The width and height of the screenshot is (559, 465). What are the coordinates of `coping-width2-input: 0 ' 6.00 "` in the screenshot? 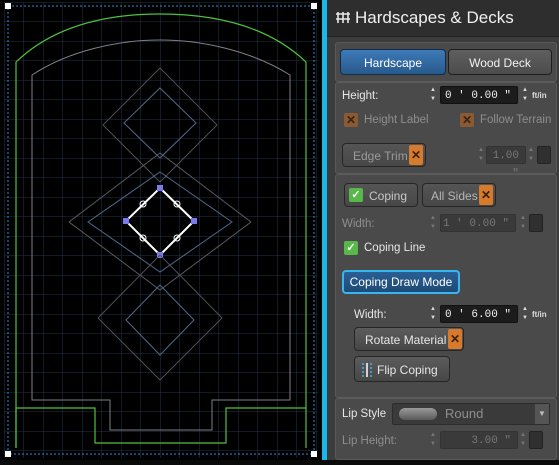 It's located at (479, 314).